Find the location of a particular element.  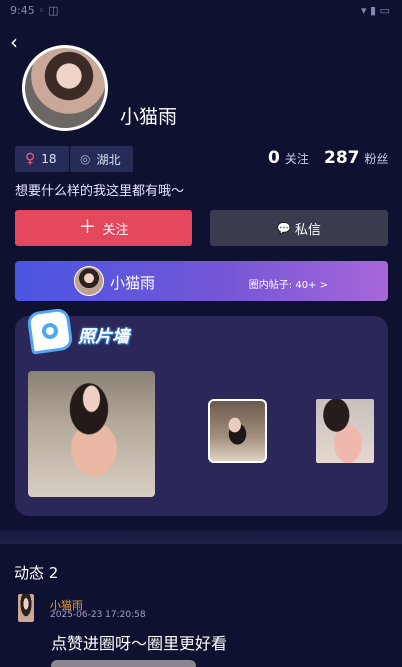

region-label: 湖北 is located at coordinates (108, 159).